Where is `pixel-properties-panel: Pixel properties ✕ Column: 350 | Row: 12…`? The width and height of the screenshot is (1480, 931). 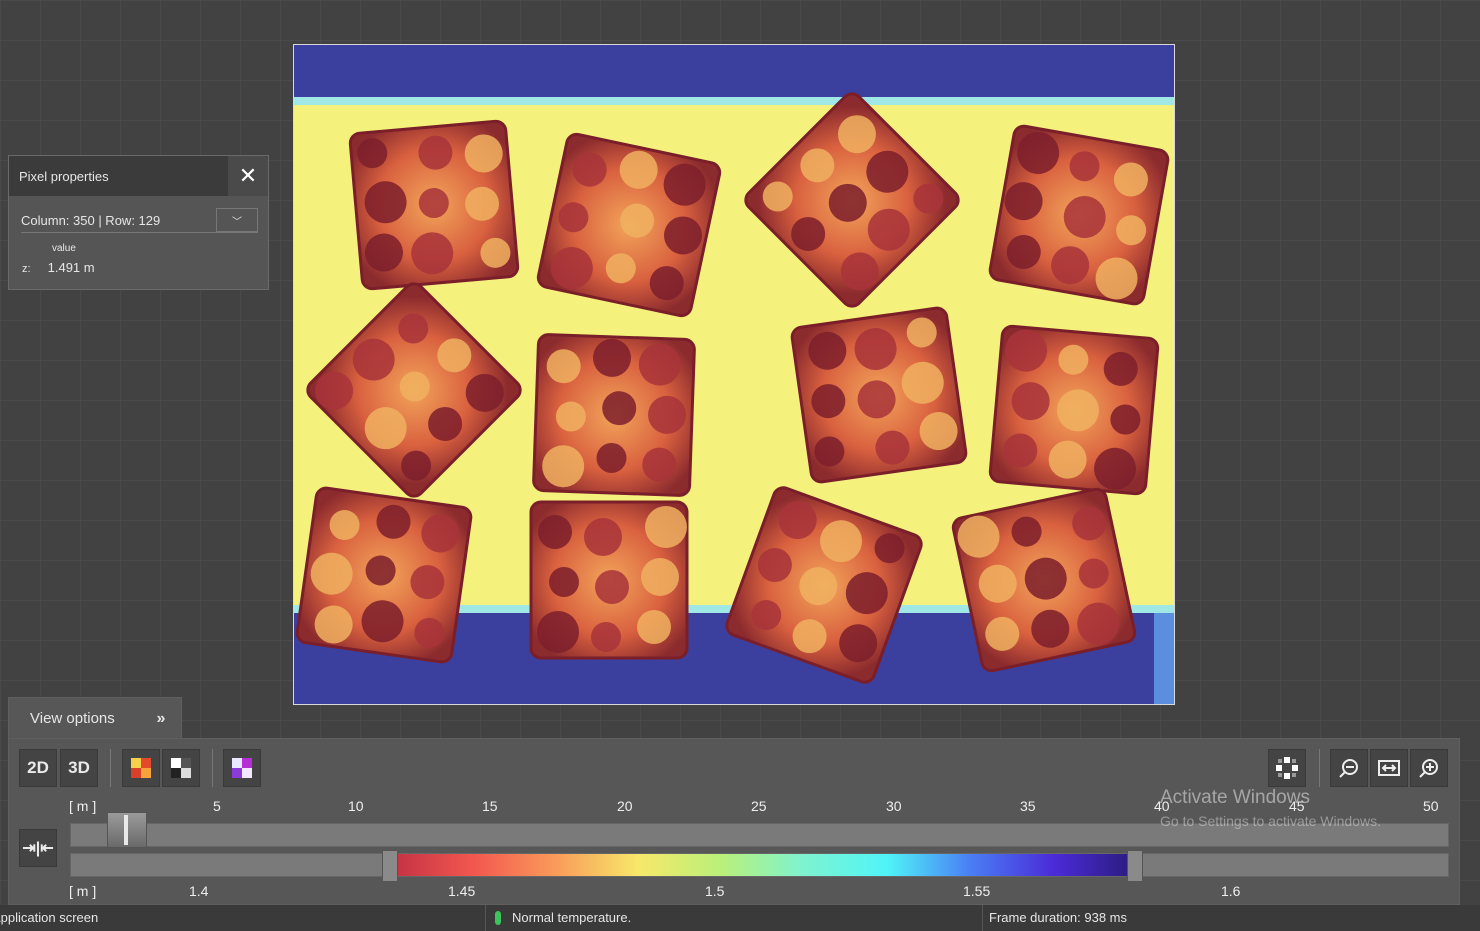 pixel-properties-panel: Pixel properties ✕ Column: 350 | Row: 12… is located at coordinates (138, 222).